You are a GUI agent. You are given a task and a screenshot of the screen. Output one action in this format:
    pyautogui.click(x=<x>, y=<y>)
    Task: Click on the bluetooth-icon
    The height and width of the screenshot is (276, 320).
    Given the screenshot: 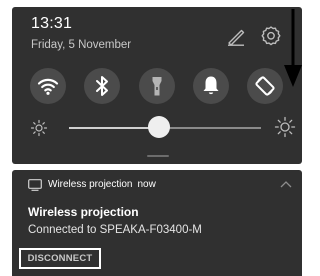 What is the action you would take?
    pyautogui.click(x=102, y=86)
    